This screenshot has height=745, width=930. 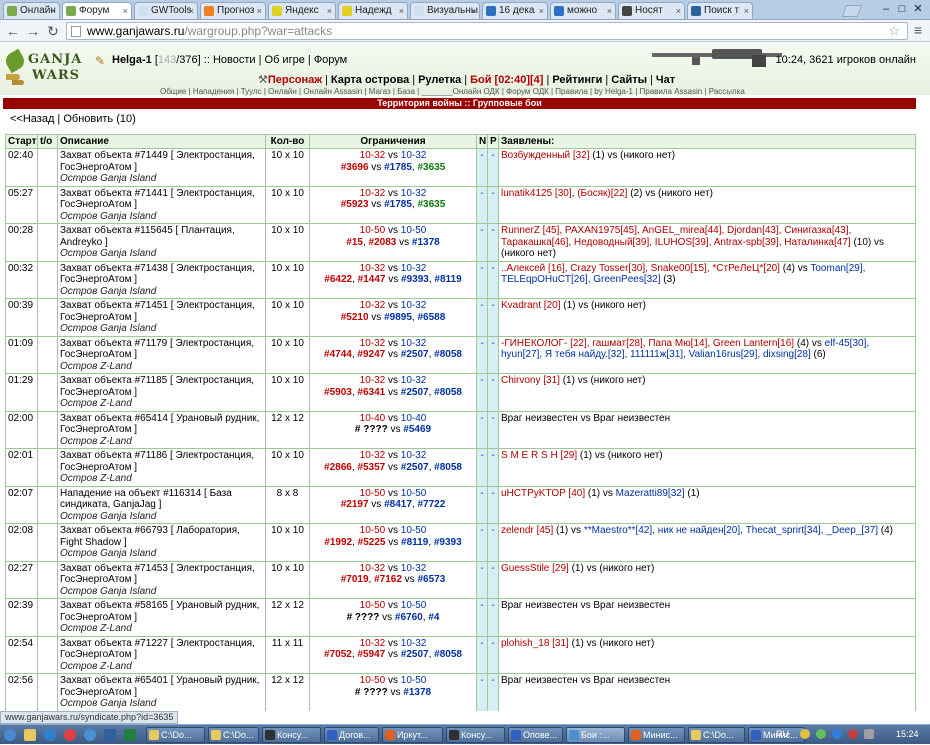 I want to click on syndicate-link: #3696, so click(x=355, y=167).